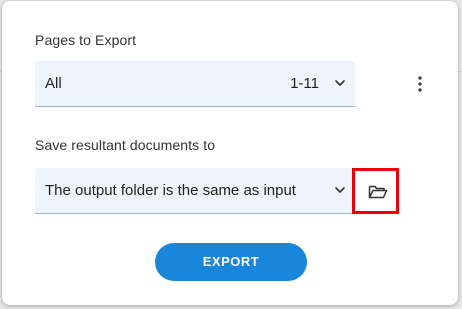  Describe the element at coordinates (53, 83) in the screenshot. I see `pages-select-value: All` at that location.